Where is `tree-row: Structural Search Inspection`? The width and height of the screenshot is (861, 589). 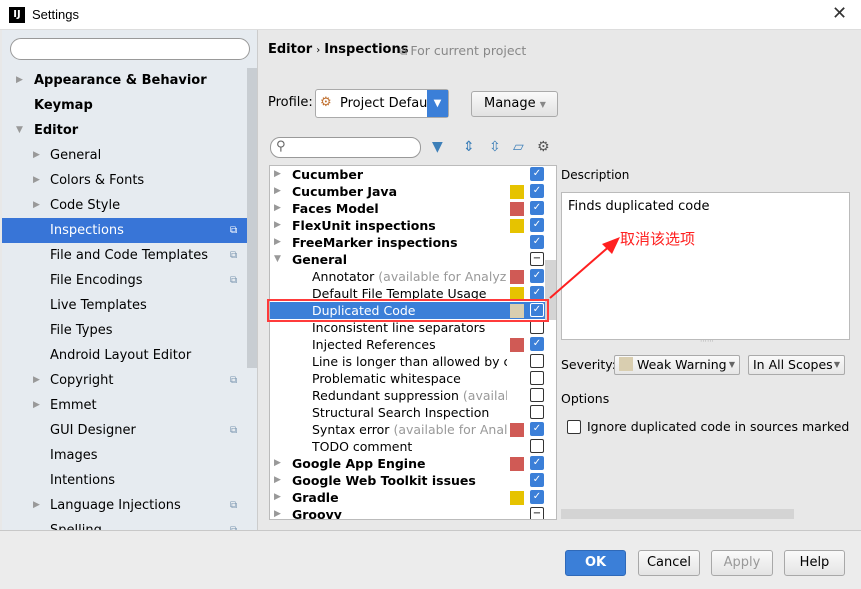
tree-row: Structural Search Inspection is located at coordinates (408, 412).